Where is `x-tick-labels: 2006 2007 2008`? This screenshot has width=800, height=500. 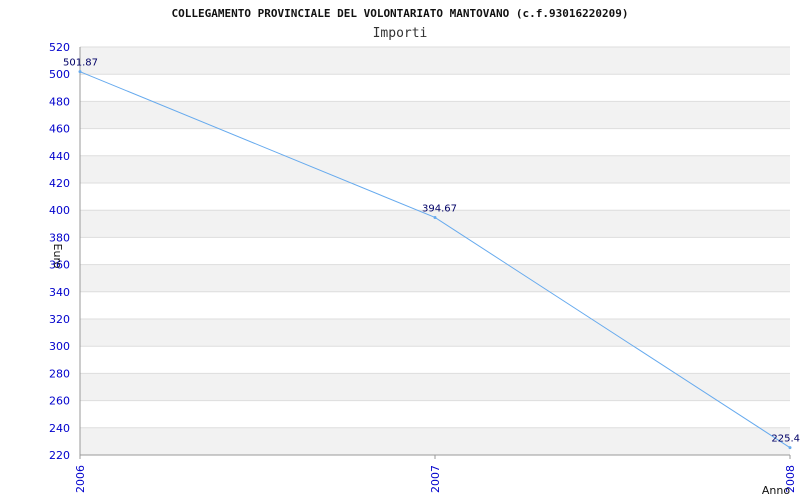 x-tick-labels: 2006 2007 2008 is located at coordinates (435, 479).